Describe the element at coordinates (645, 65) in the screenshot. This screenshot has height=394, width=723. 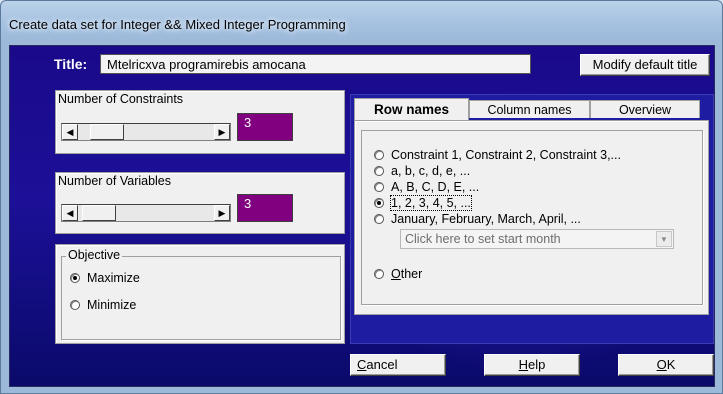
I see `modify-default-title-button: Modify default title` at that location.